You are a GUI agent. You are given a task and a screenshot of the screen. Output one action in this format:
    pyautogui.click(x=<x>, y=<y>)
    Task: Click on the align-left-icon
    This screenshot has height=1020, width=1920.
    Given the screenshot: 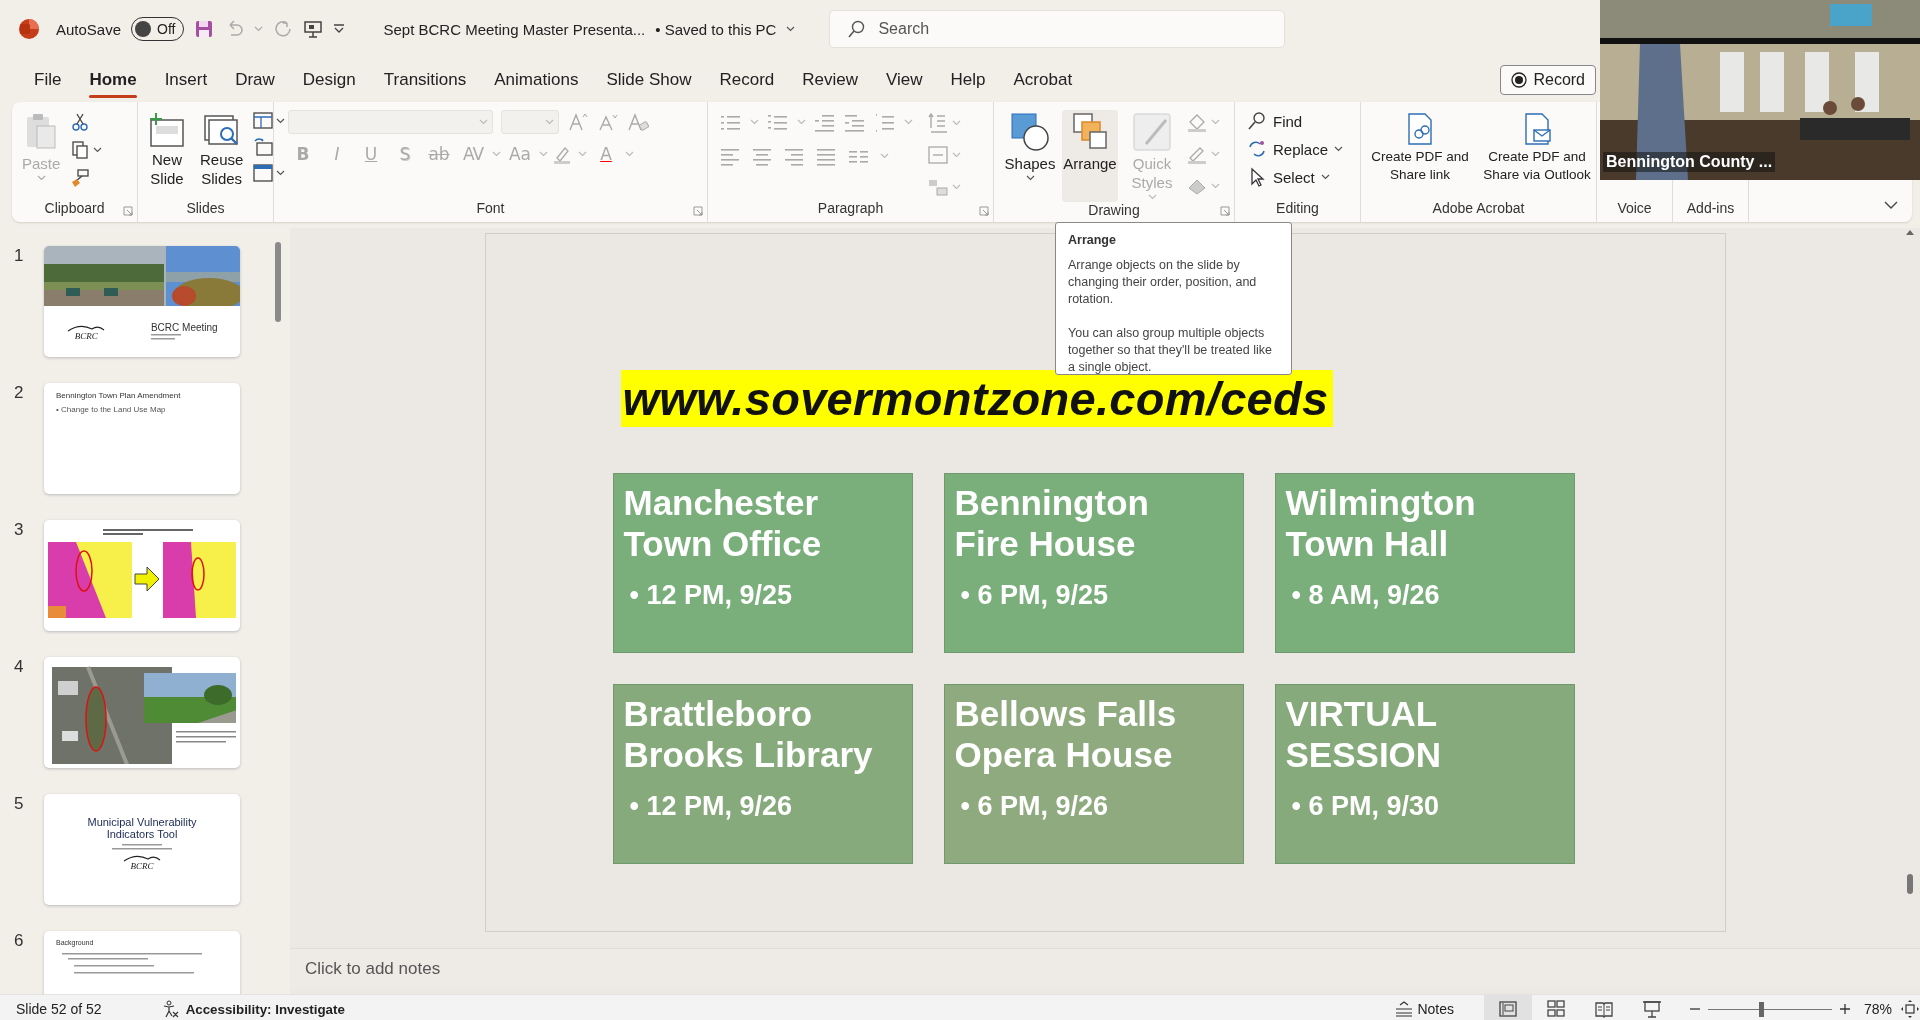 What is the action you would take?
    pyautogui.click(x=731, y=156)
    